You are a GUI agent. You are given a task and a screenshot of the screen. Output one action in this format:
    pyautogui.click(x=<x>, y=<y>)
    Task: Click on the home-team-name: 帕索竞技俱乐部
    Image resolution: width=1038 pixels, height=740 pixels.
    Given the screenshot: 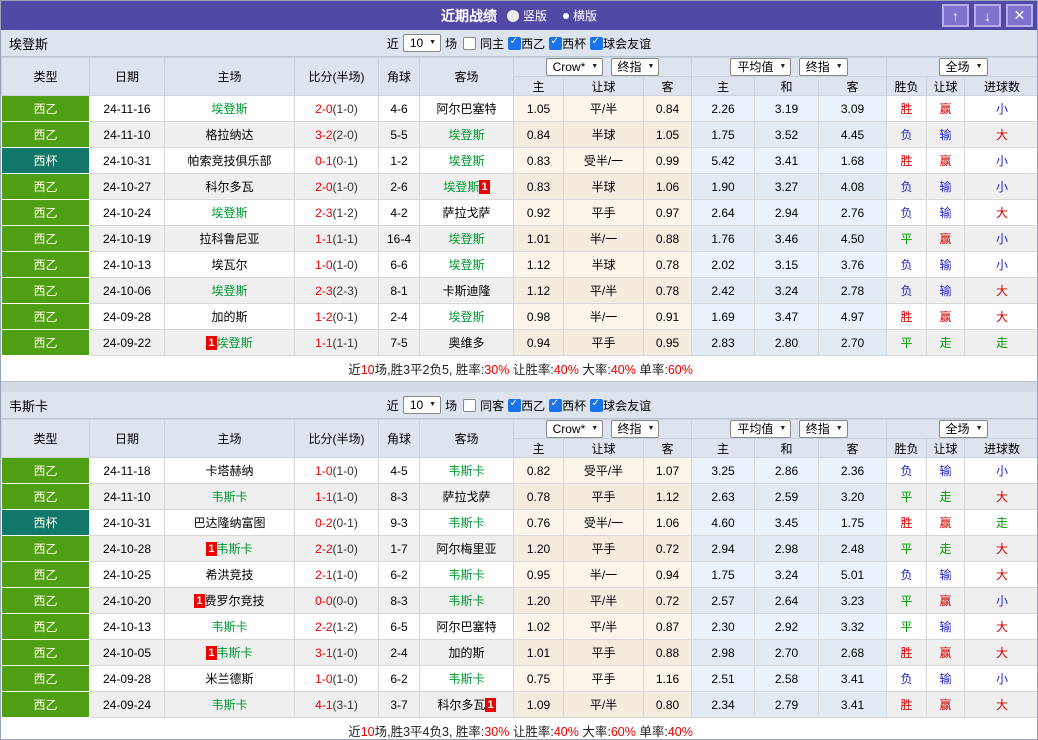 What is the action you would take?
    pyautogui.click(x=229, y=161)
    